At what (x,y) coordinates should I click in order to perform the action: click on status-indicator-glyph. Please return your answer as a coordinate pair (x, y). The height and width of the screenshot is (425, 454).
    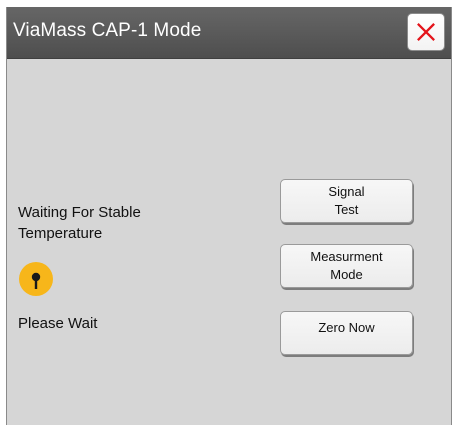
    Looking at the image, I should click on (36, 280).